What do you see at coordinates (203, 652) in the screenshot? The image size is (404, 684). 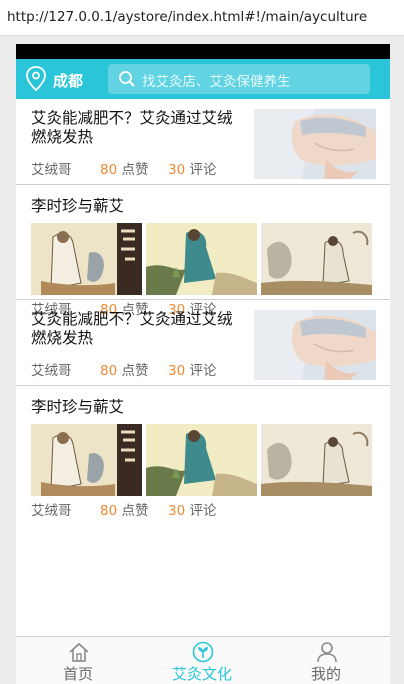 I see `leaf-icon` at bounding box center [203, 652].